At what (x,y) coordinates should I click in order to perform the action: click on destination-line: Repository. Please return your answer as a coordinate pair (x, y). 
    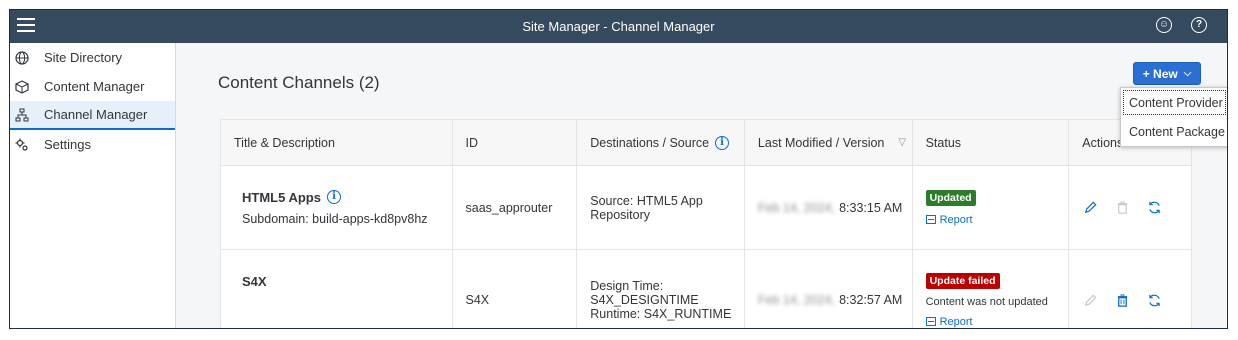
    Looking at the image, I should click on (620, 214).